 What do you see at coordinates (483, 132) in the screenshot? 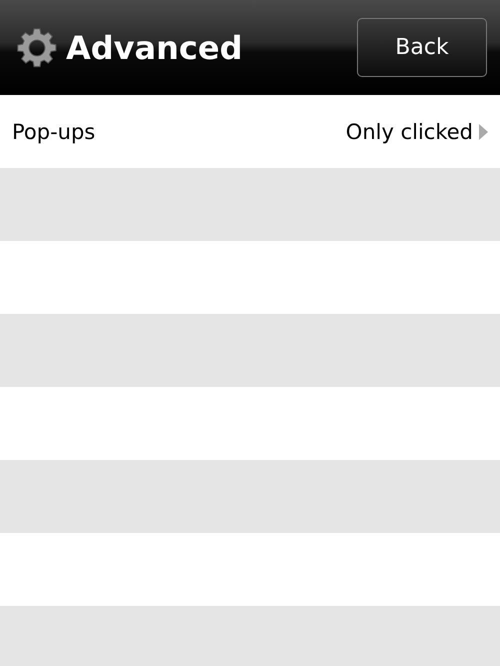
I see `chevron-icon` at bounding box center [483, 132].